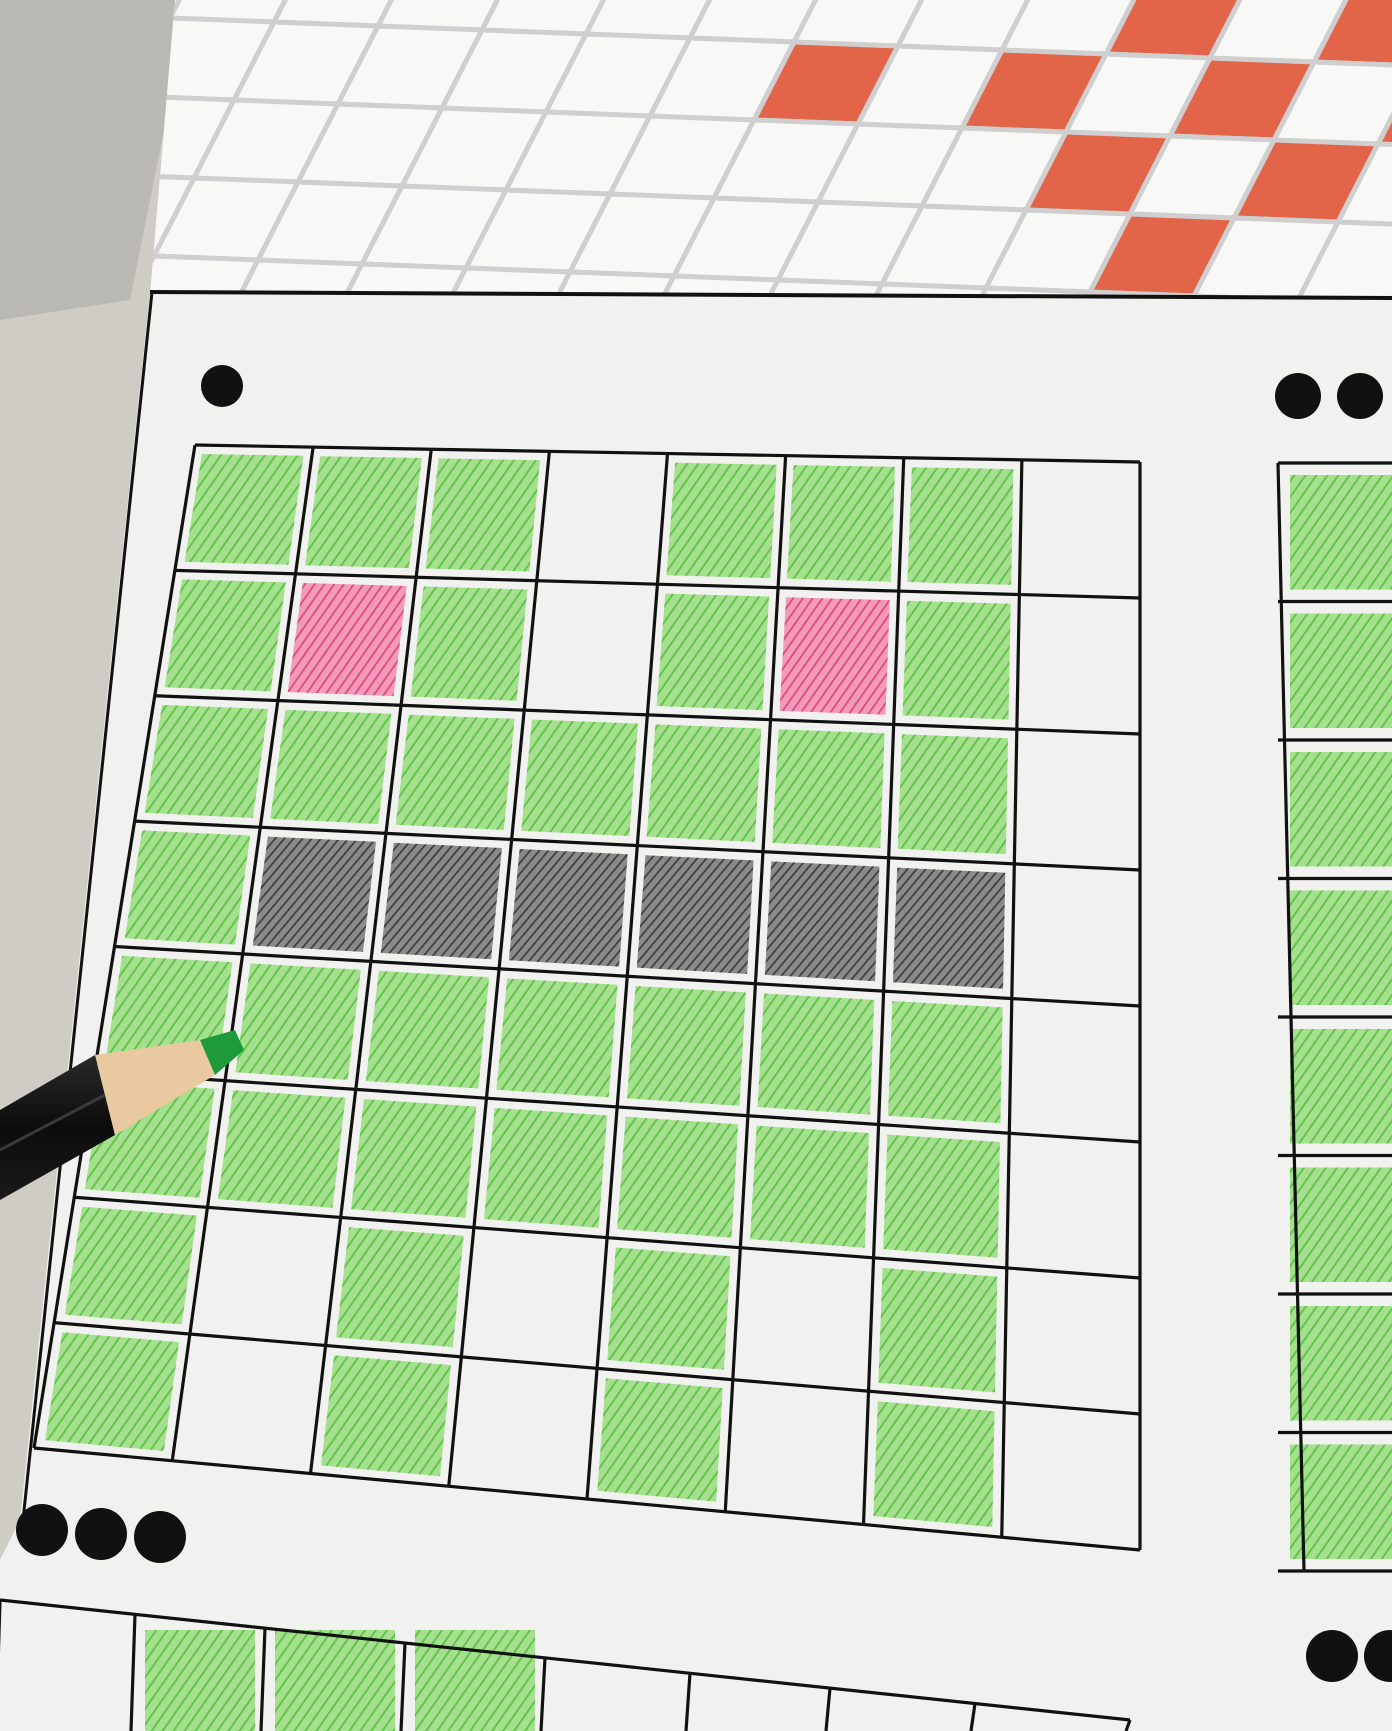  I want to click on right-partial-grid, so click(1334, 1017).